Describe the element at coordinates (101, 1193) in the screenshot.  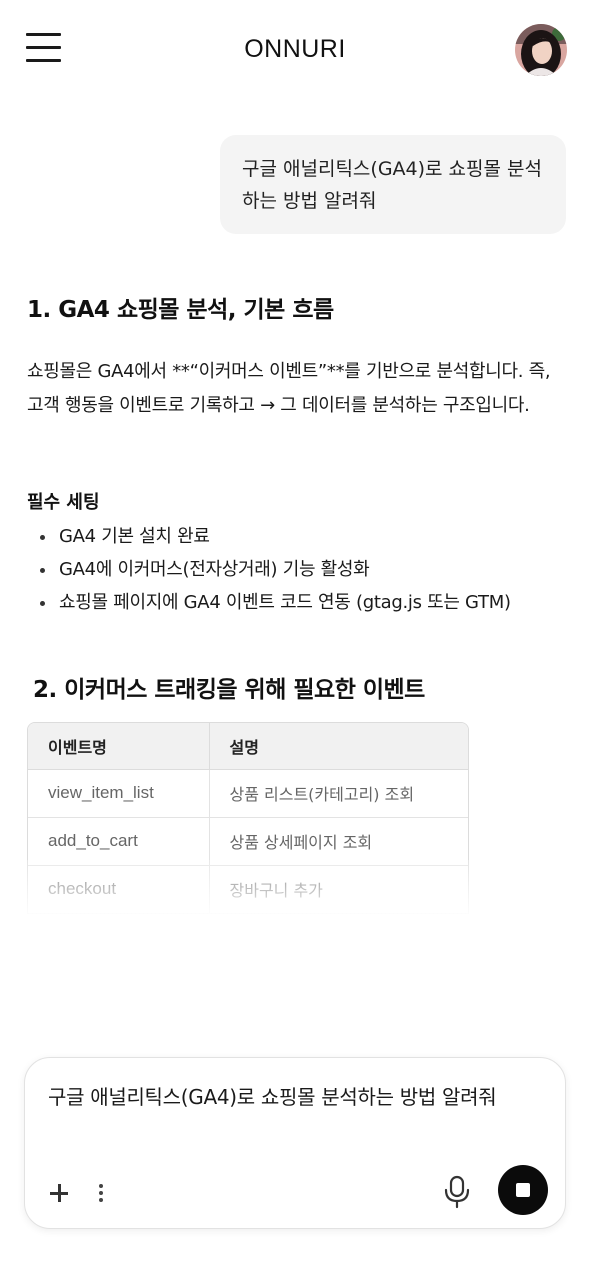
I see `more-vertical-icon` at that location.